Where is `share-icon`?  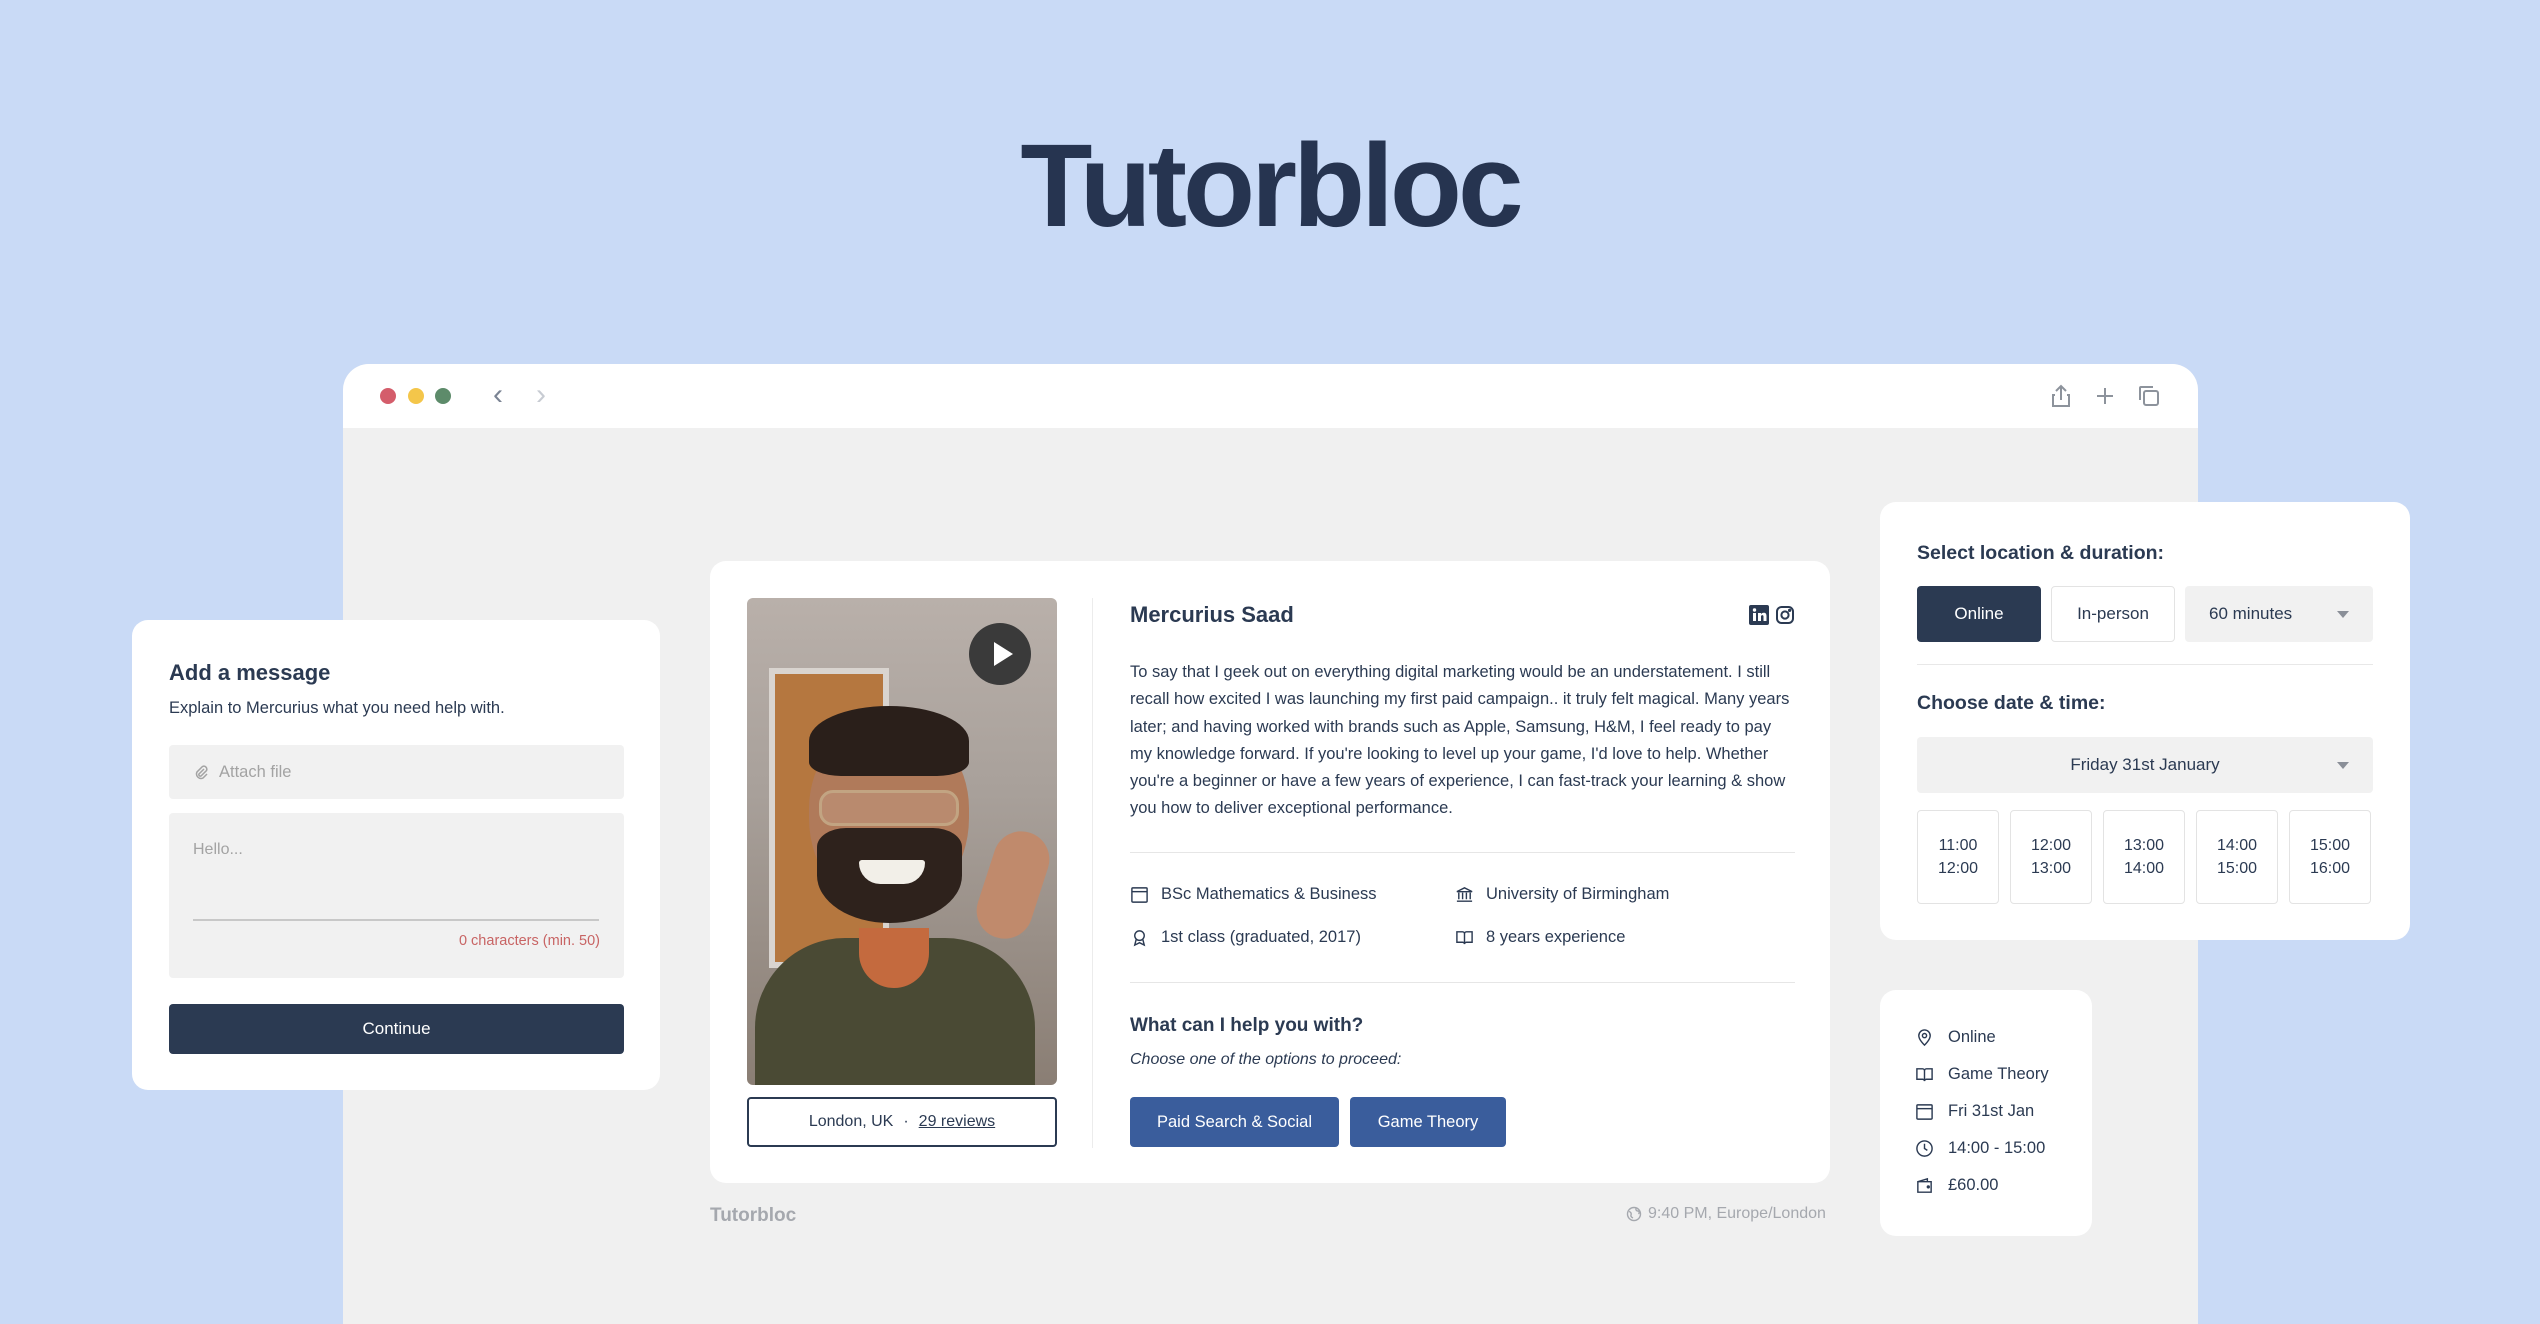
share-icon is located at coordinates (2061, 396).